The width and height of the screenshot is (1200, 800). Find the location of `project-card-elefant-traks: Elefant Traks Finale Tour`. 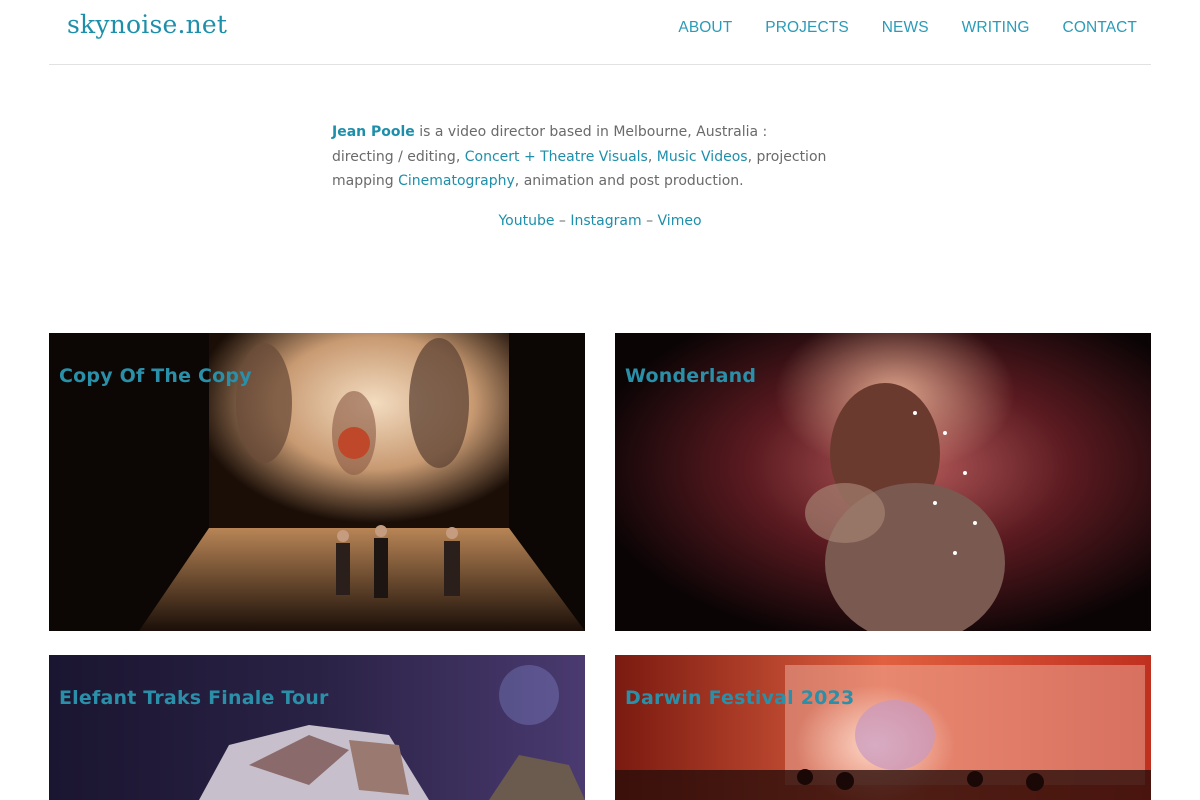

project-card-elefant-traks: Elefant Traks Finale Tour is located at coordinates (317, 727).